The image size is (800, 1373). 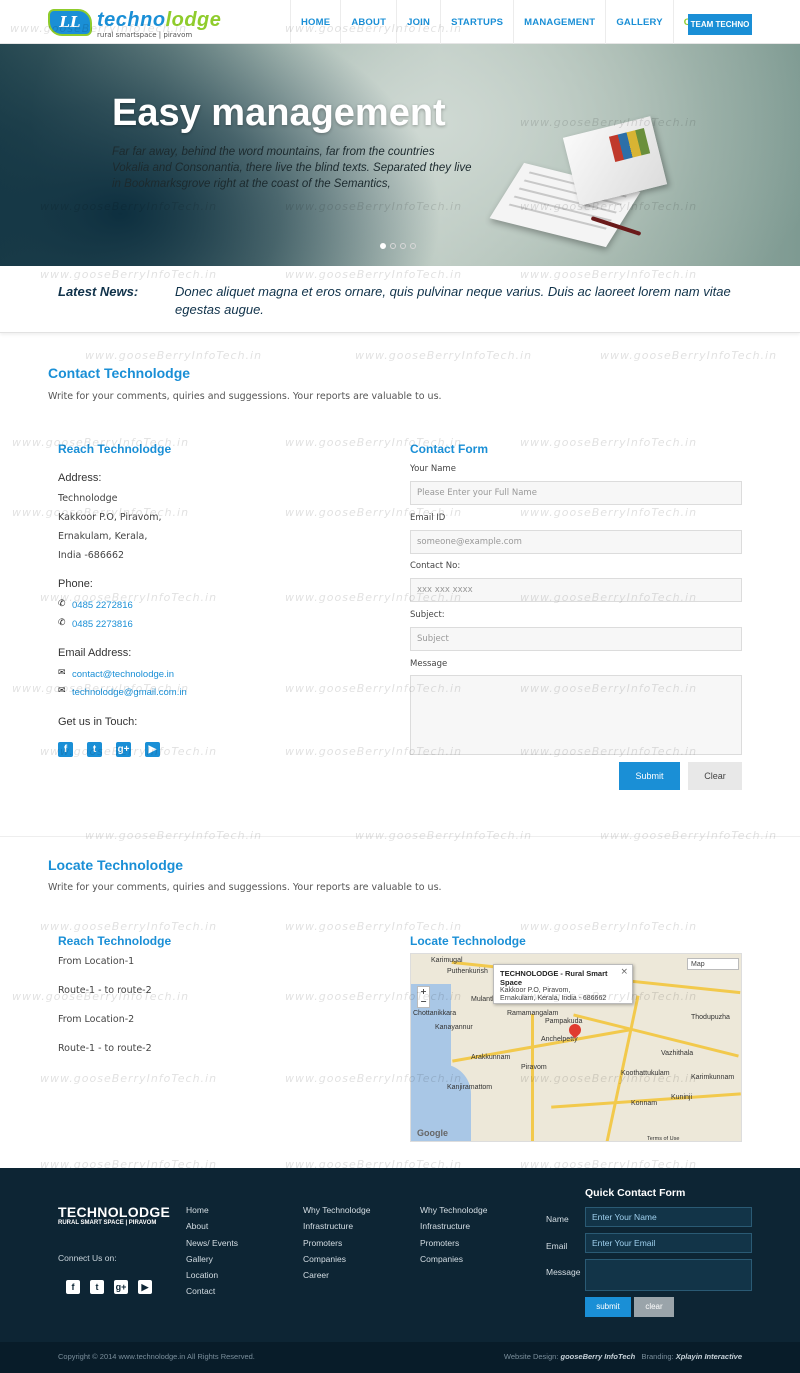 What do you see at coordinates (212, 1211) in the screenshot?
I see `footer-link: Home` at bounding box center [212, 1211].